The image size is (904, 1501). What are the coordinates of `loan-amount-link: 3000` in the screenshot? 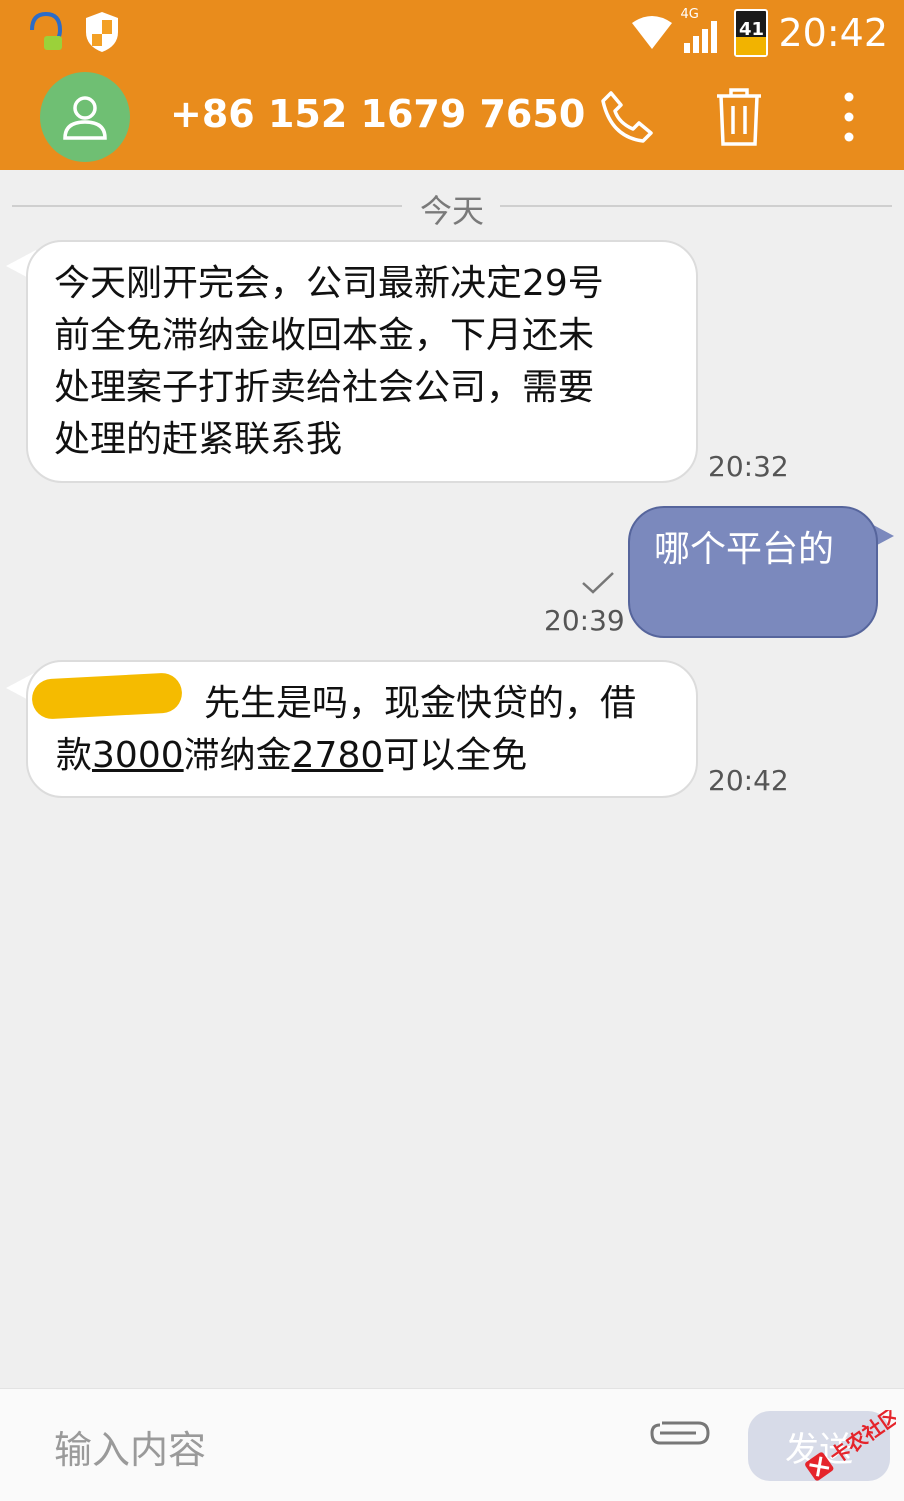 It's located at (138, 755).